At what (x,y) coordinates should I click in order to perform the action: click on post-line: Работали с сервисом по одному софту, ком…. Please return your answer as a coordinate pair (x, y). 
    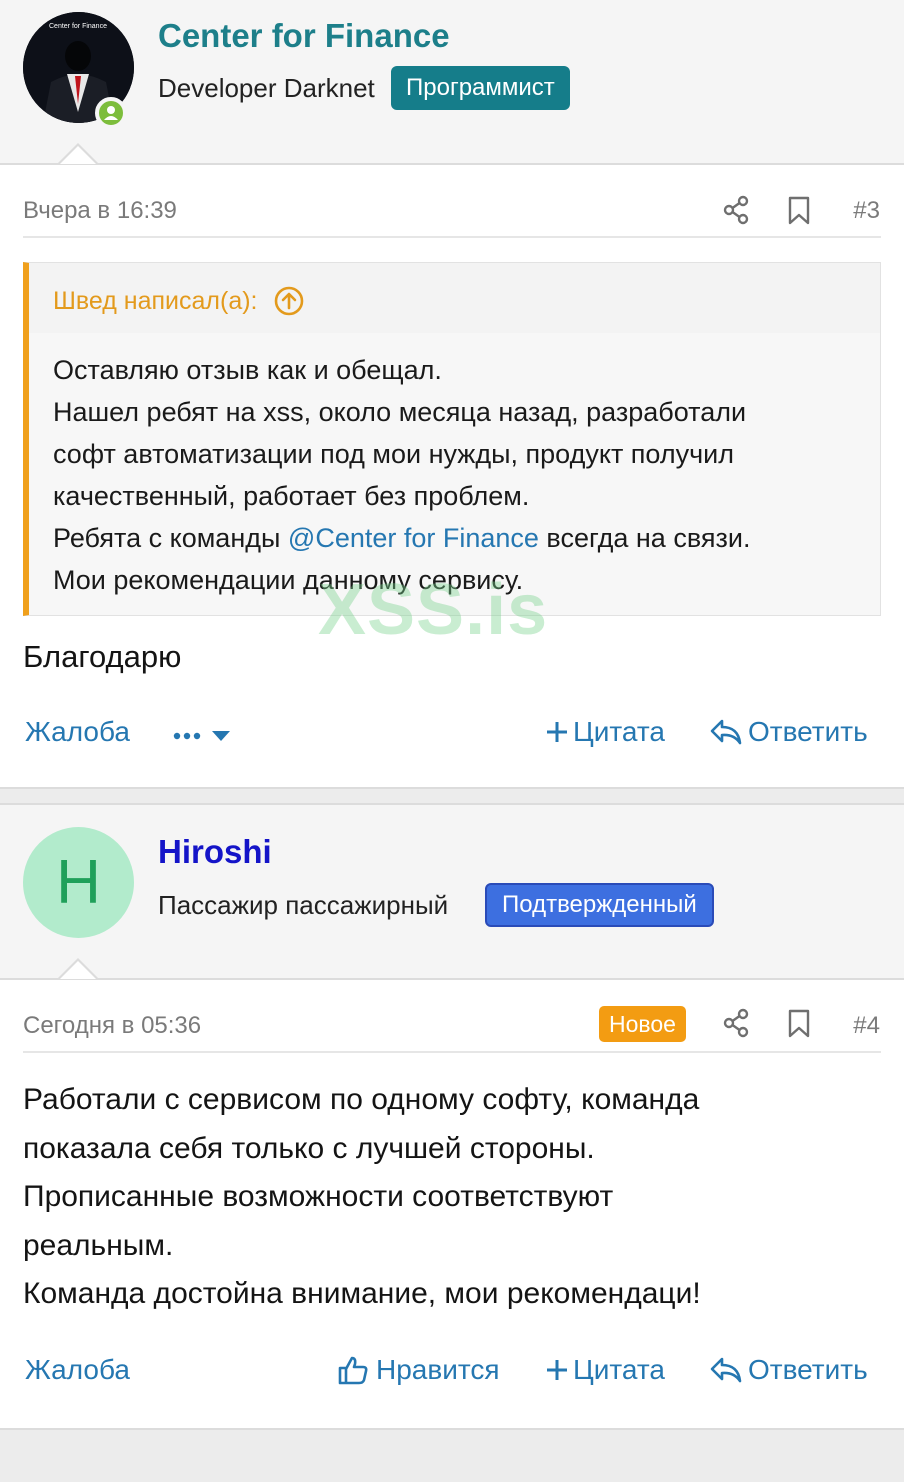
    Looking at the image, I should click on (361, 1099).